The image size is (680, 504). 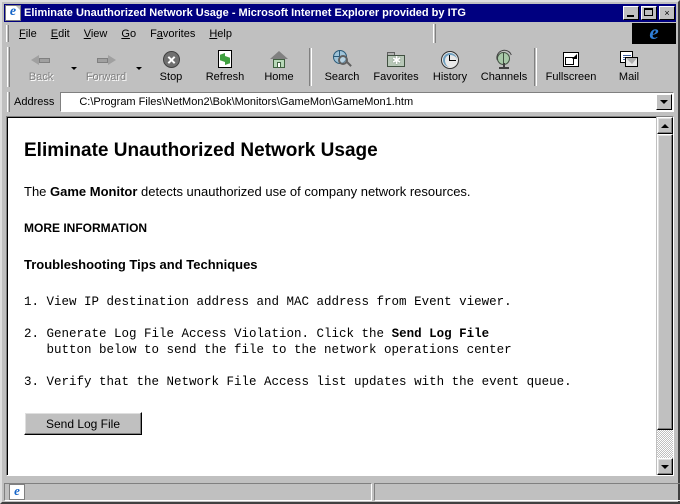 I want to click on toolbar-button-stop: Stop, so click(x=171, y=67).